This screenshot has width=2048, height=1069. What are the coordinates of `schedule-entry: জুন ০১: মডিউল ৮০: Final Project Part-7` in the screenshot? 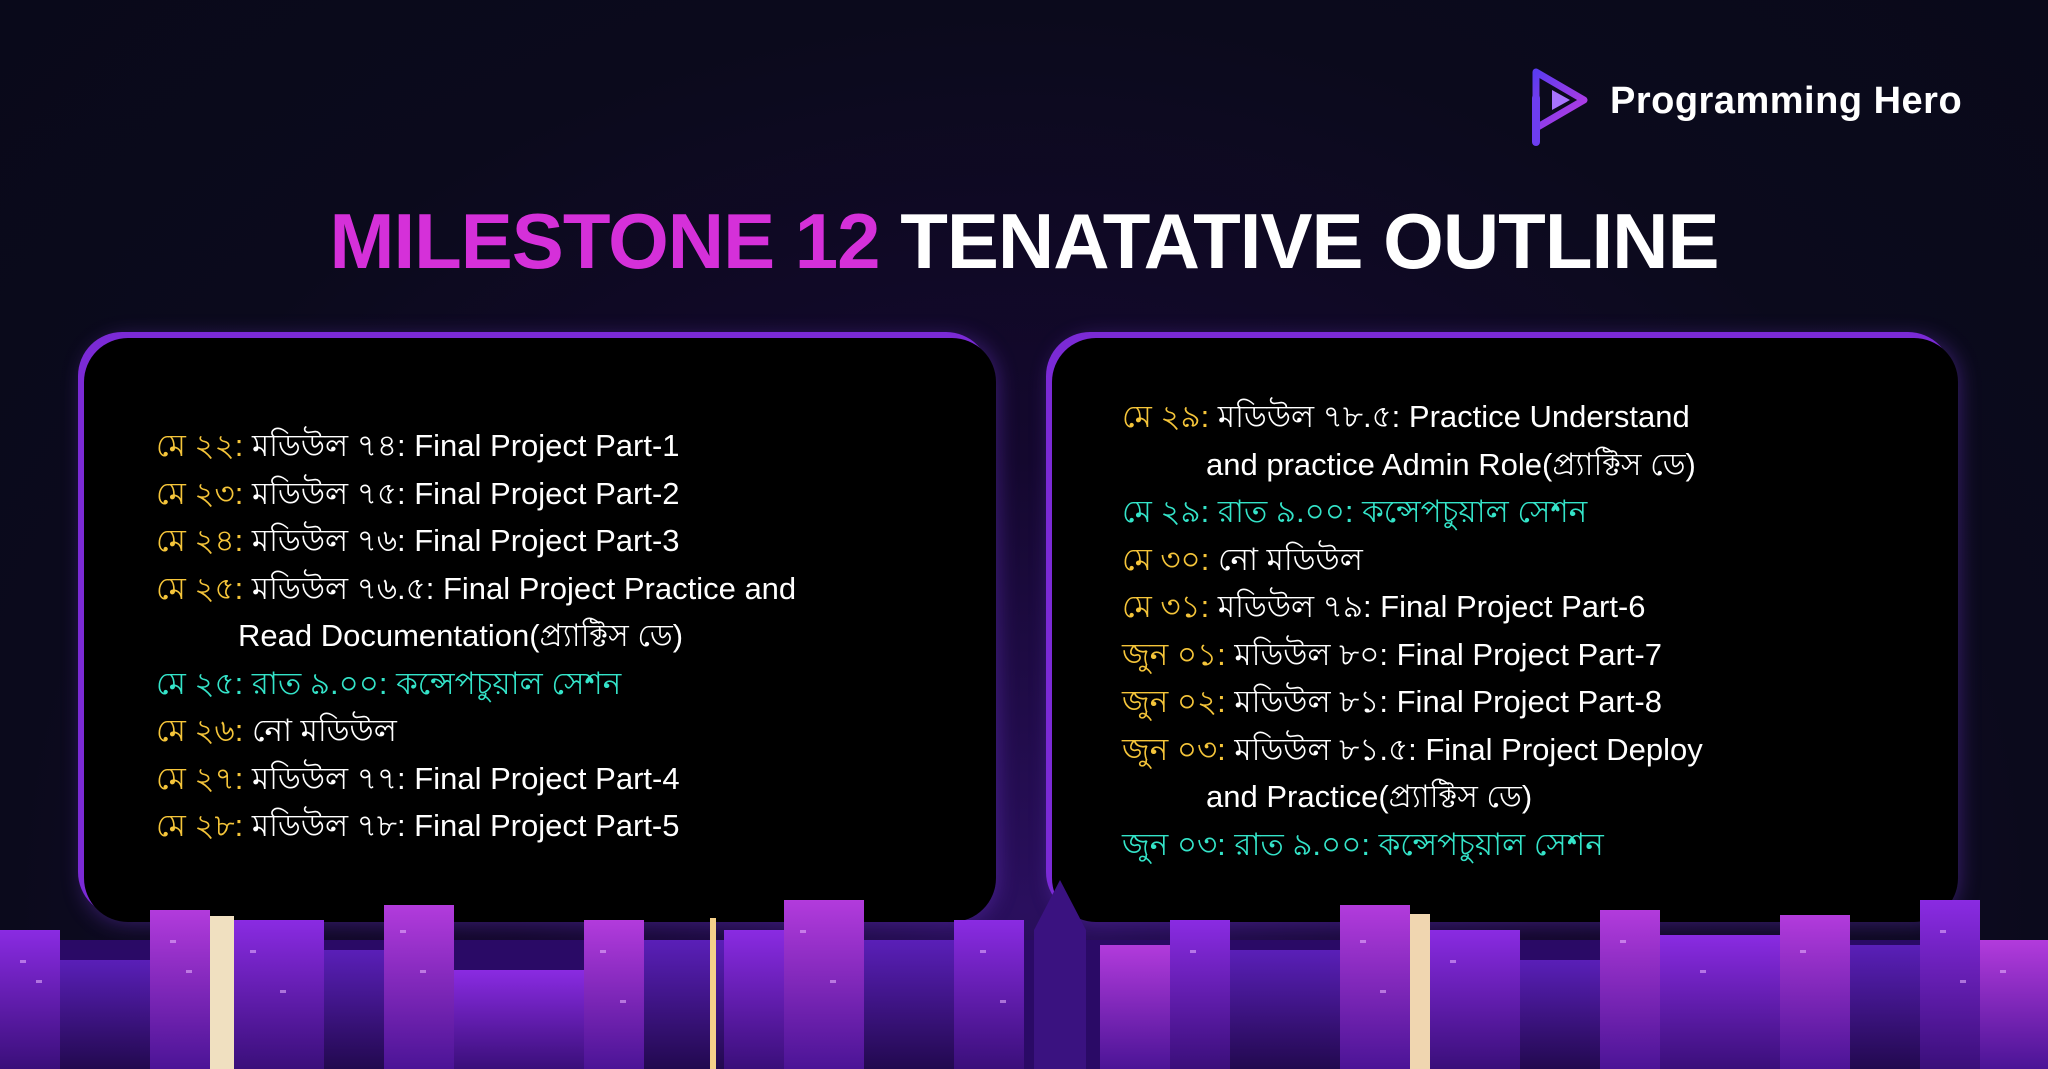 It's located at (1412, 655).